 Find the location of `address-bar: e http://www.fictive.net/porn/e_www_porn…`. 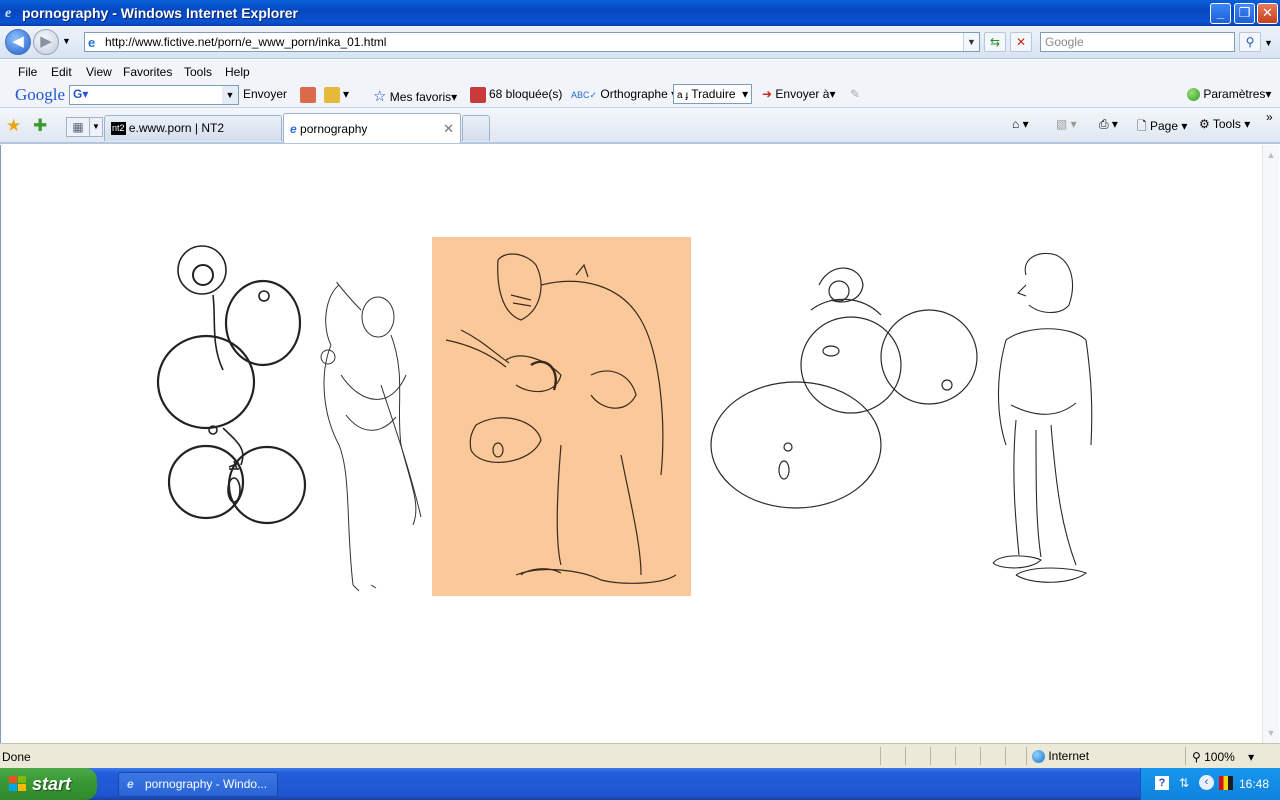

address-bar: e http://www.fictive.net/porn/e_www_porn… is located at coordinates (532, 42).